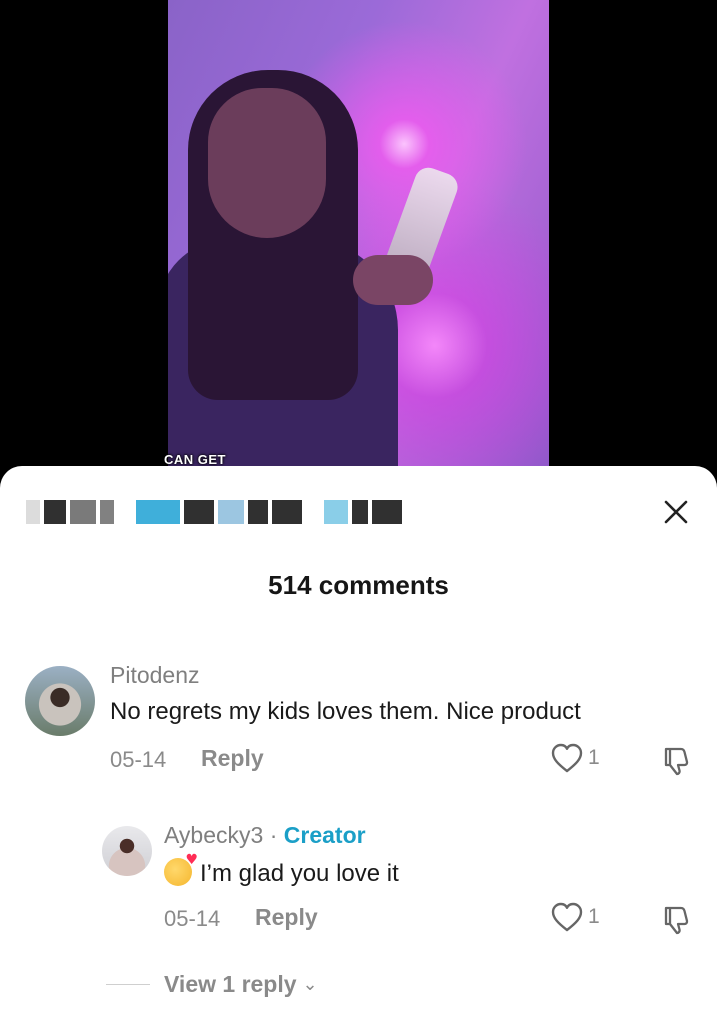 This screenshot has width=717, height=1024. What do you see at coordinates (393, 280) in the screenshot?
I see `person-hand` at bounding box center [393, 280].